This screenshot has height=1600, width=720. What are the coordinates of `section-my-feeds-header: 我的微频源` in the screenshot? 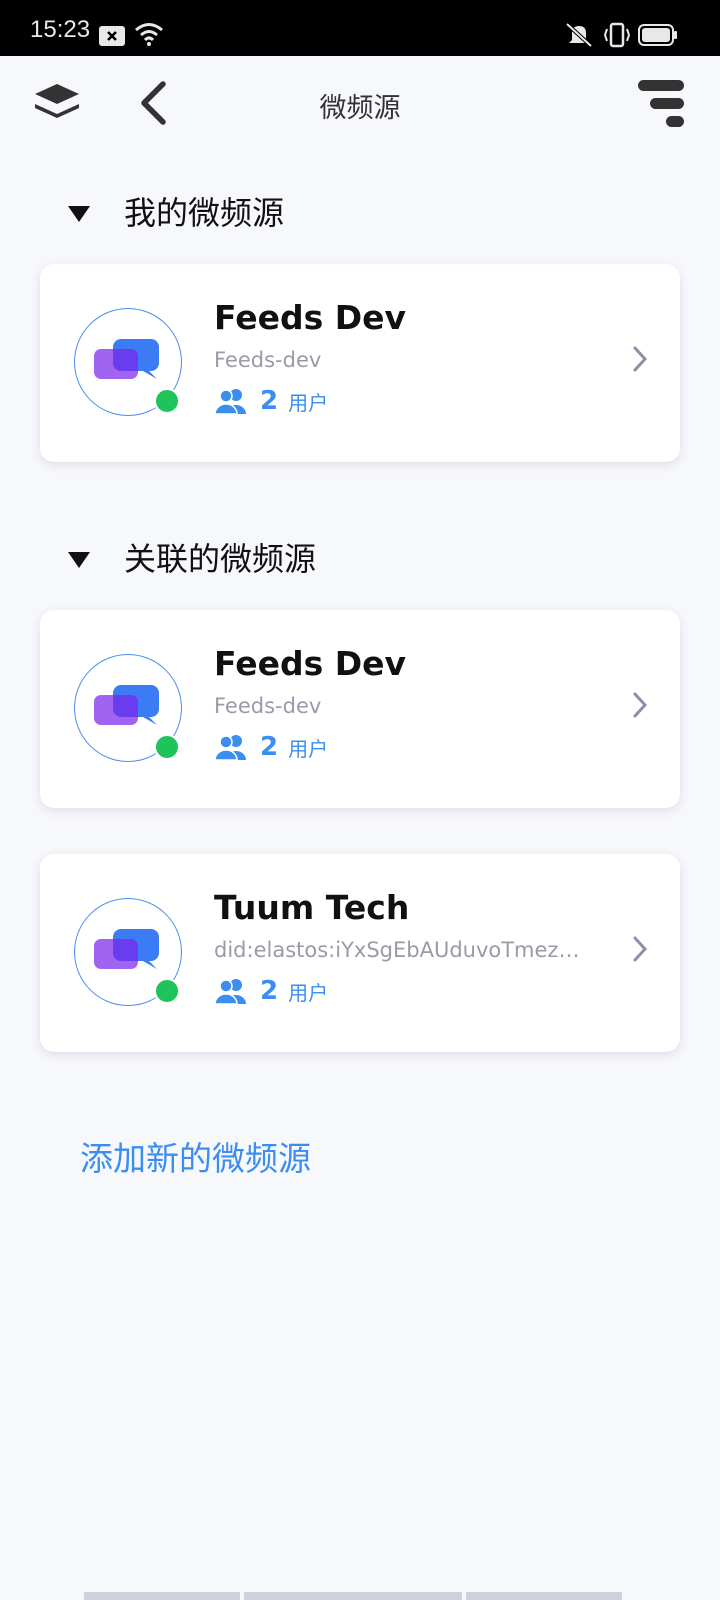 It's located at (176, 211).